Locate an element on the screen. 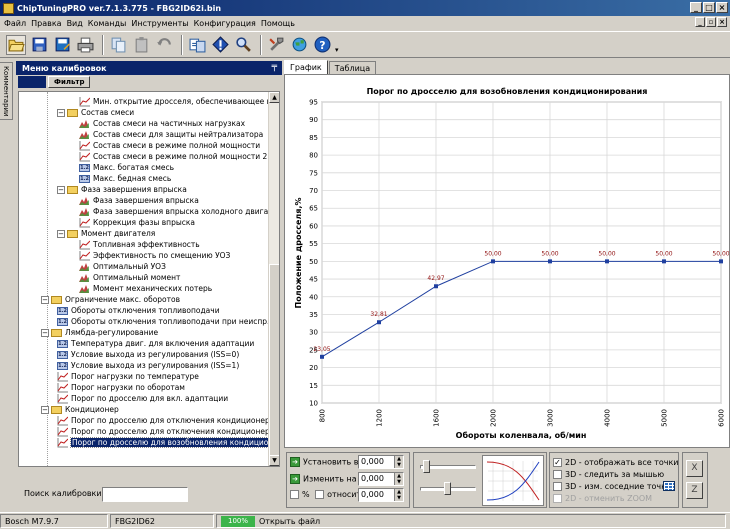 The height and width of the screenshot is (529, 730). save-as-button is located at coordinates (62, 45).